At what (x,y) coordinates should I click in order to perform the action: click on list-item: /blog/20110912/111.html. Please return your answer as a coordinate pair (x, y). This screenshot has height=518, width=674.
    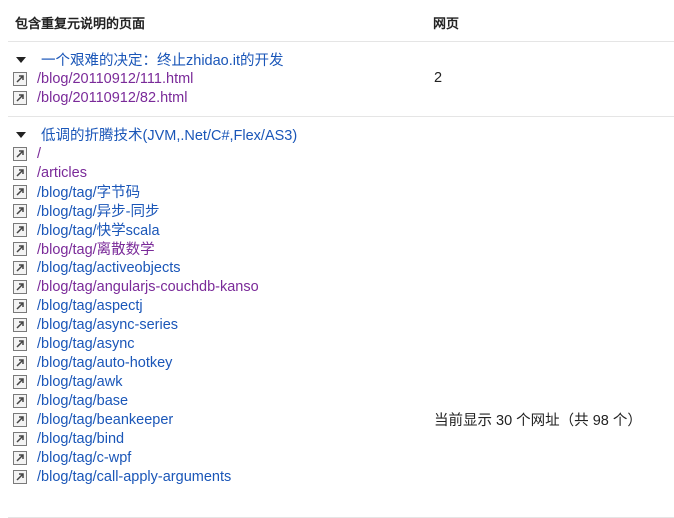
    Looking at the image, I should click on (148, 78).